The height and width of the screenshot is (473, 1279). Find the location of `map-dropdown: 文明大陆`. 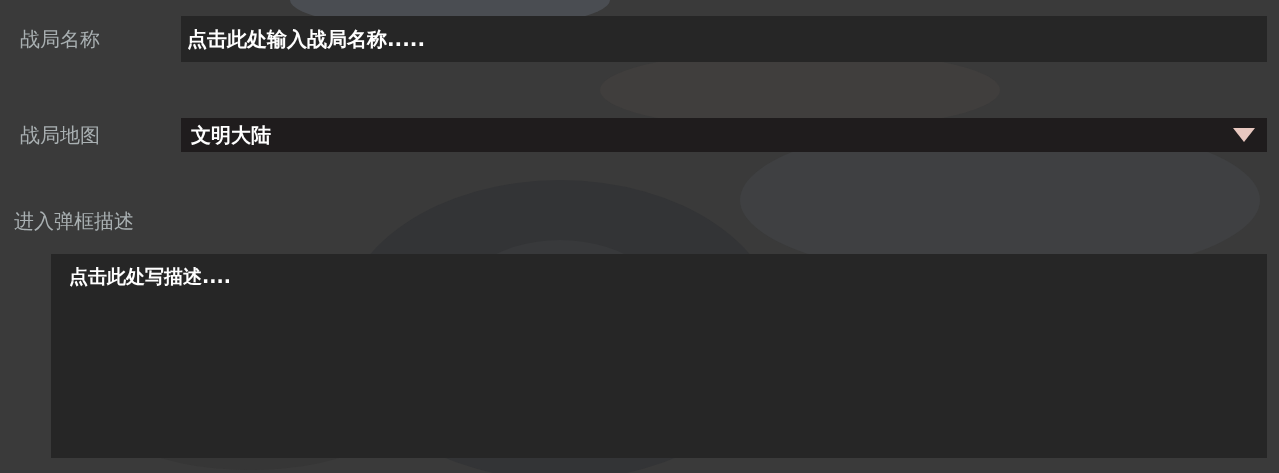

map-dropdown: 文明大陆 is located at coordinates (724, 135).